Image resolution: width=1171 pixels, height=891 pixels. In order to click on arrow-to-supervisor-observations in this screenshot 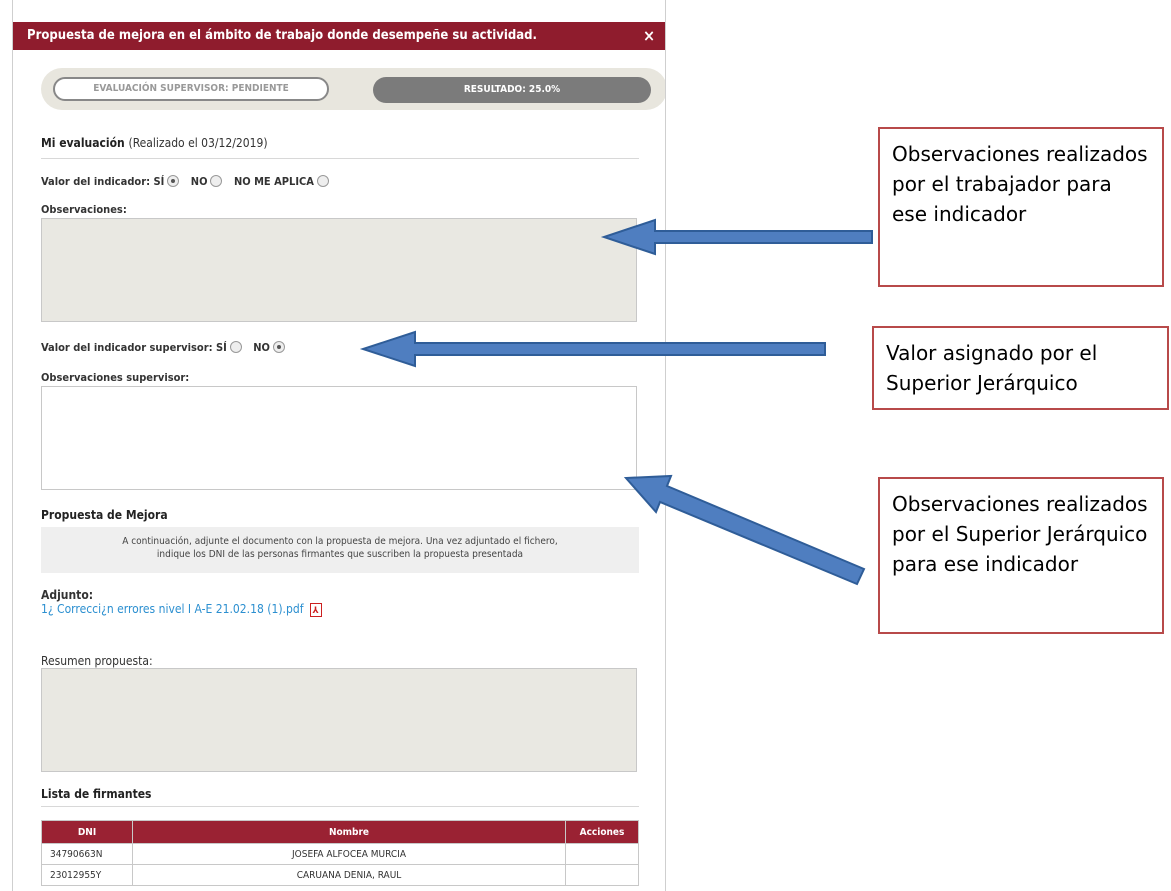, I will do `click(744, 530)`.